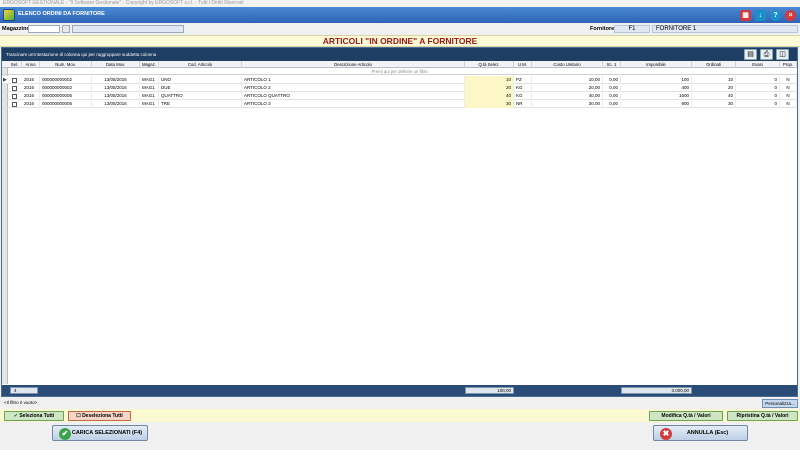 Image resolution: width=800 pixels, height=450 pixels. I want to click on calc-icon: ▦, so click(745, 15).